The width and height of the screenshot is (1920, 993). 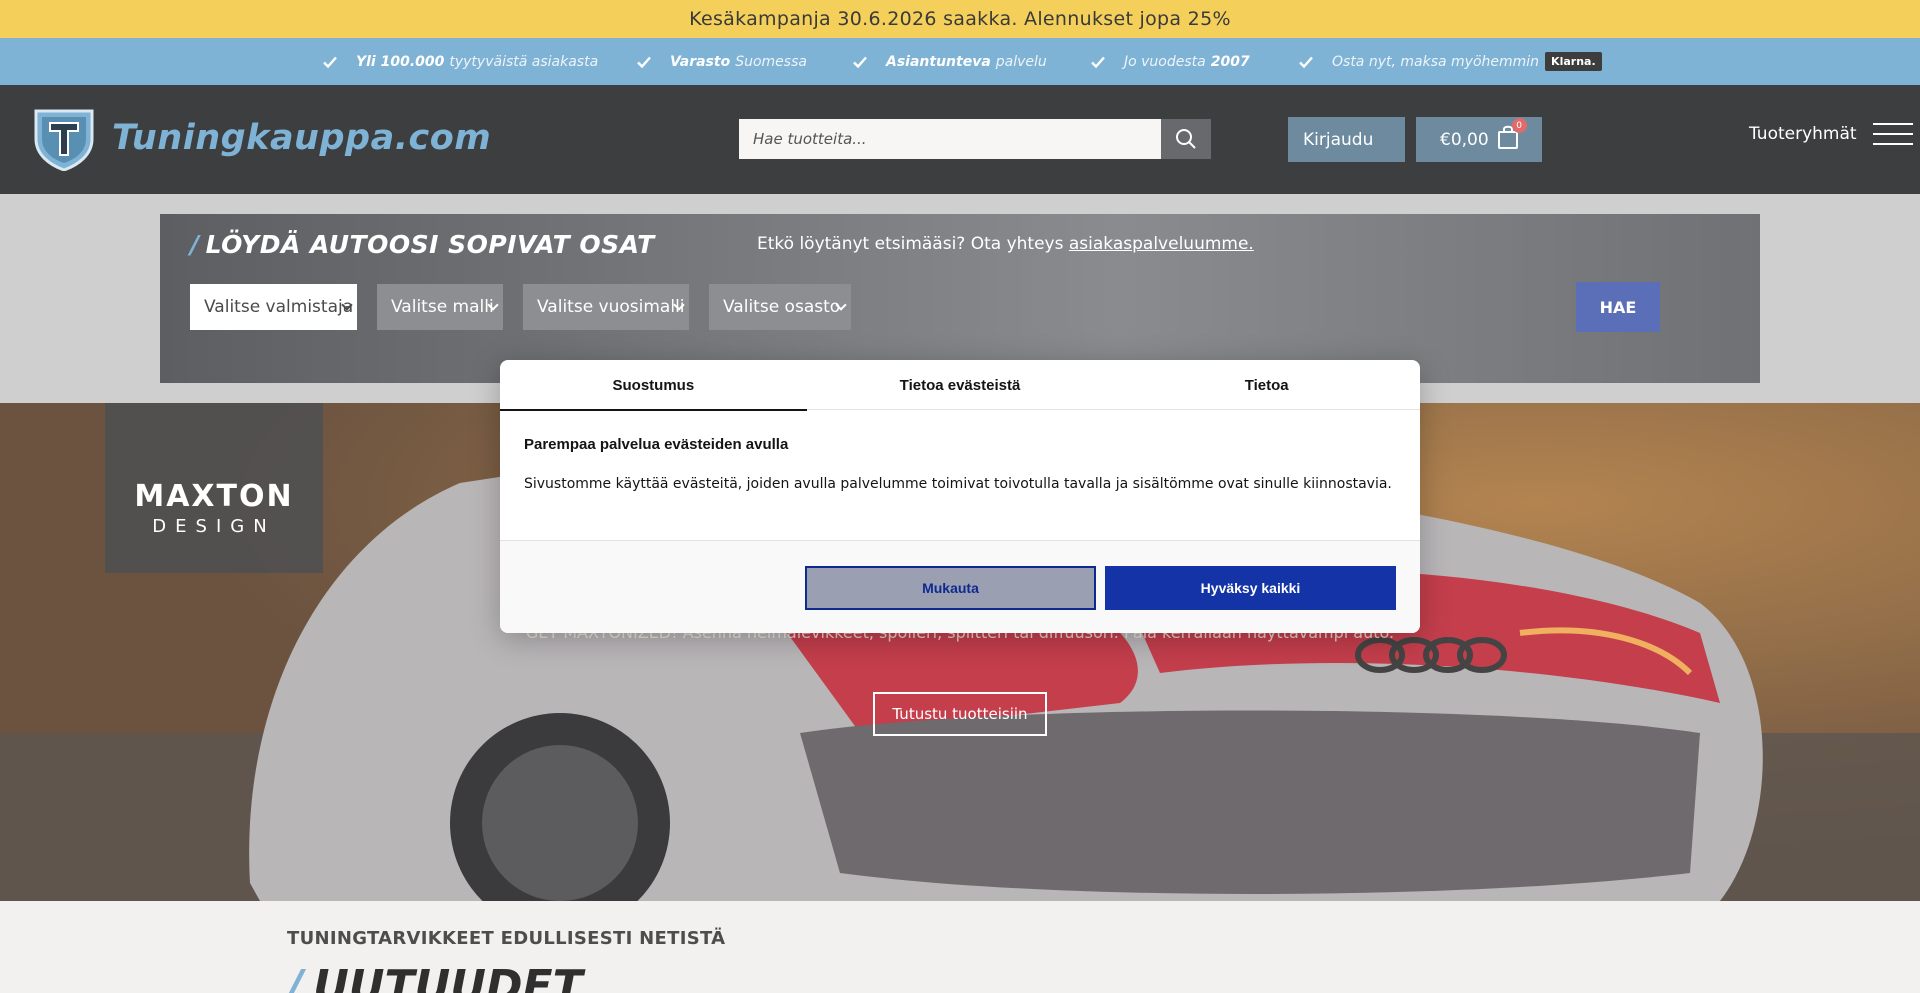 I want to click on search-icon, so click(x=1186, y=139).